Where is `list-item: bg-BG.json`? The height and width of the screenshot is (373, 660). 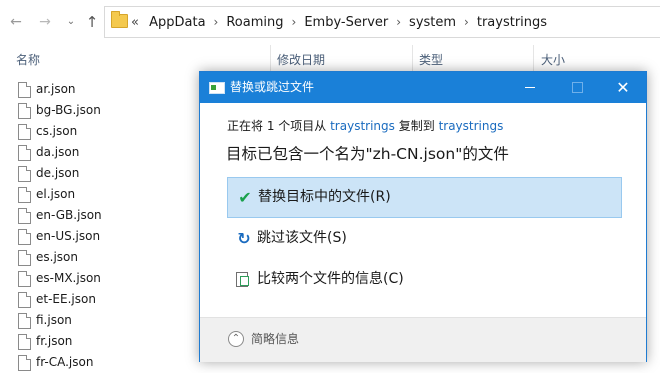
list-item: bg-BG.json is located at coordinates (100, 110).